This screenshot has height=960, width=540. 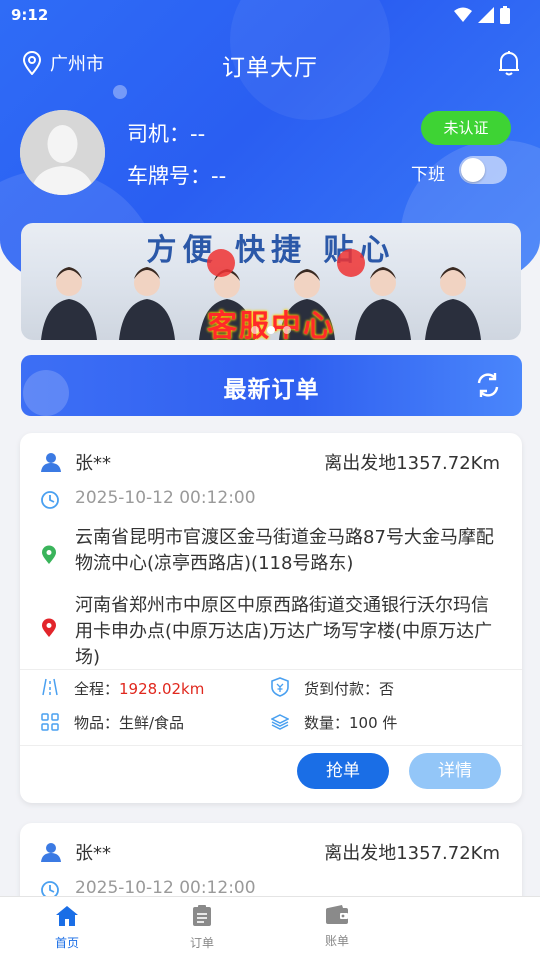 I want to click on avatar, so click(x=62, y=152).